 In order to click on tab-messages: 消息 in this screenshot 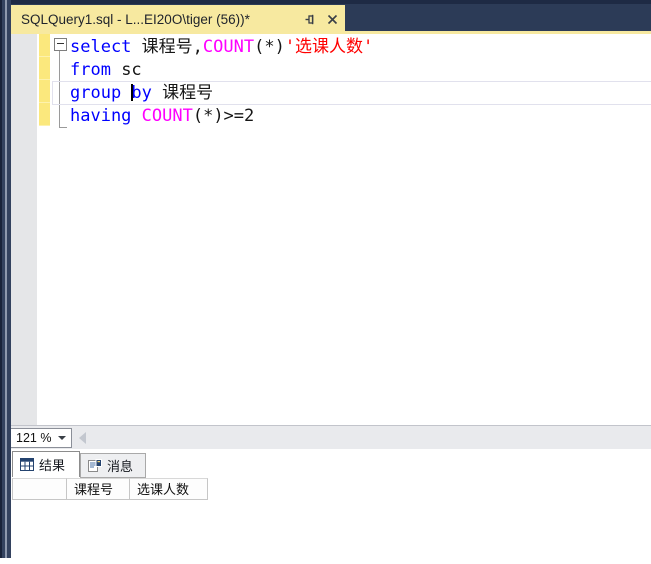, I will do `click(113, 465)`.